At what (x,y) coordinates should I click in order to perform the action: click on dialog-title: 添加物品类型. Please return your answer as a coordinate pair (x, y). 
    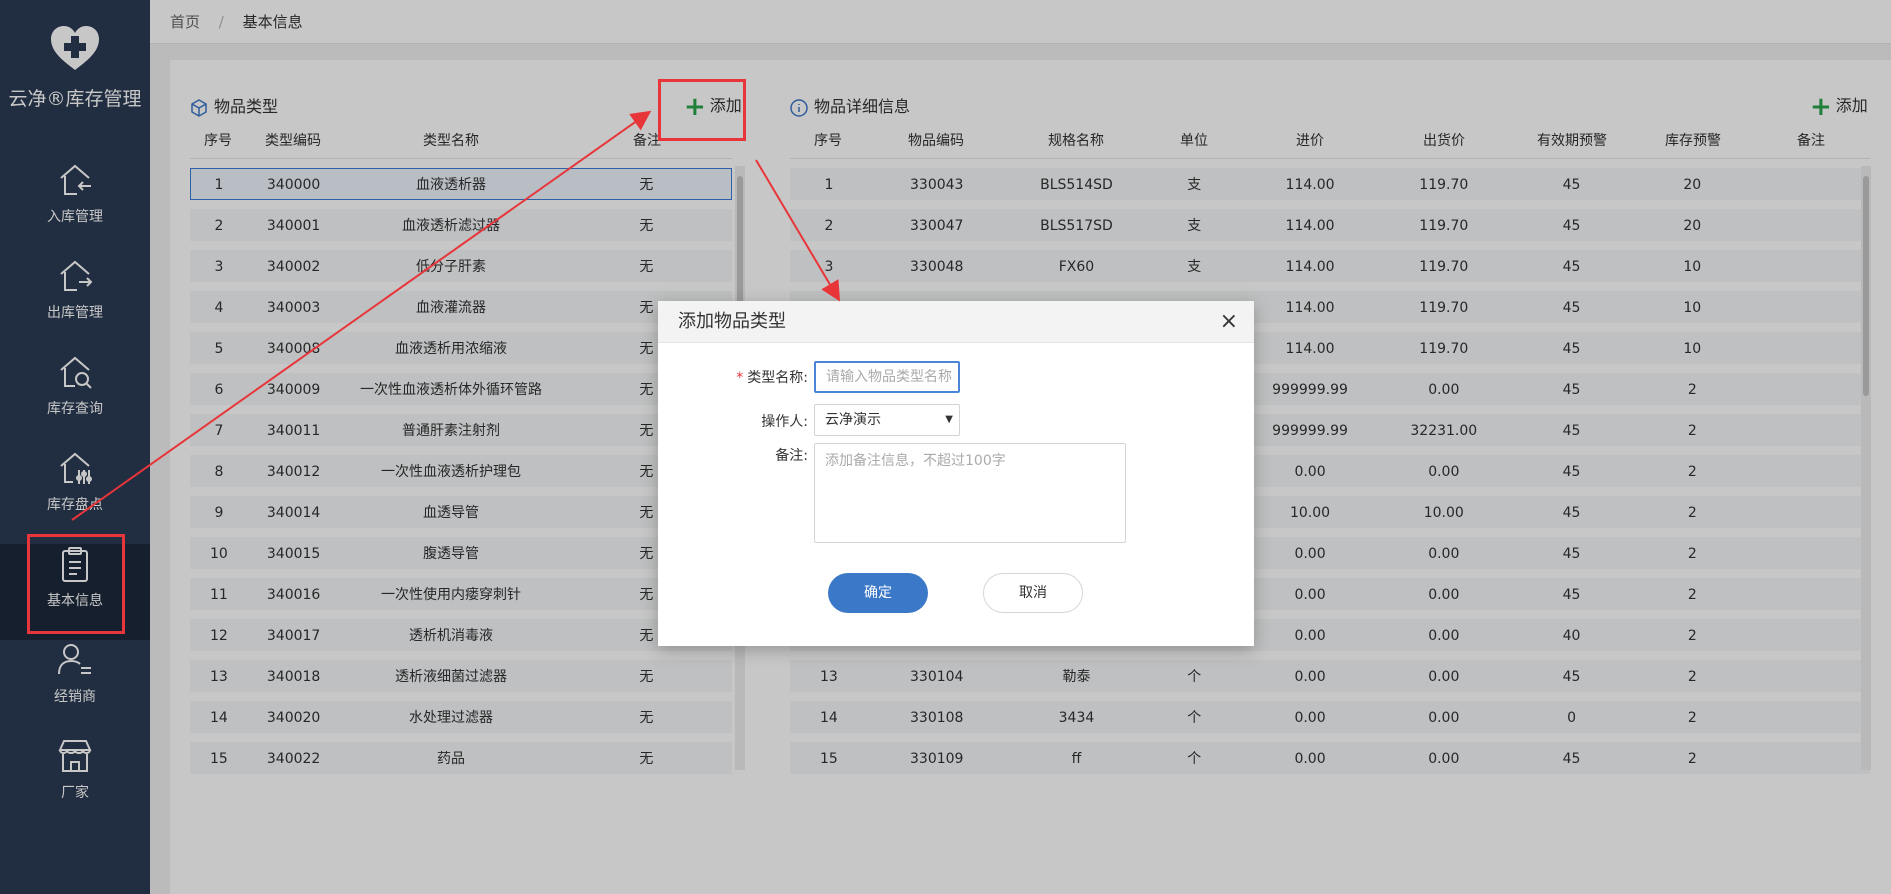
    Looking at the image, I should click on (732, 321).